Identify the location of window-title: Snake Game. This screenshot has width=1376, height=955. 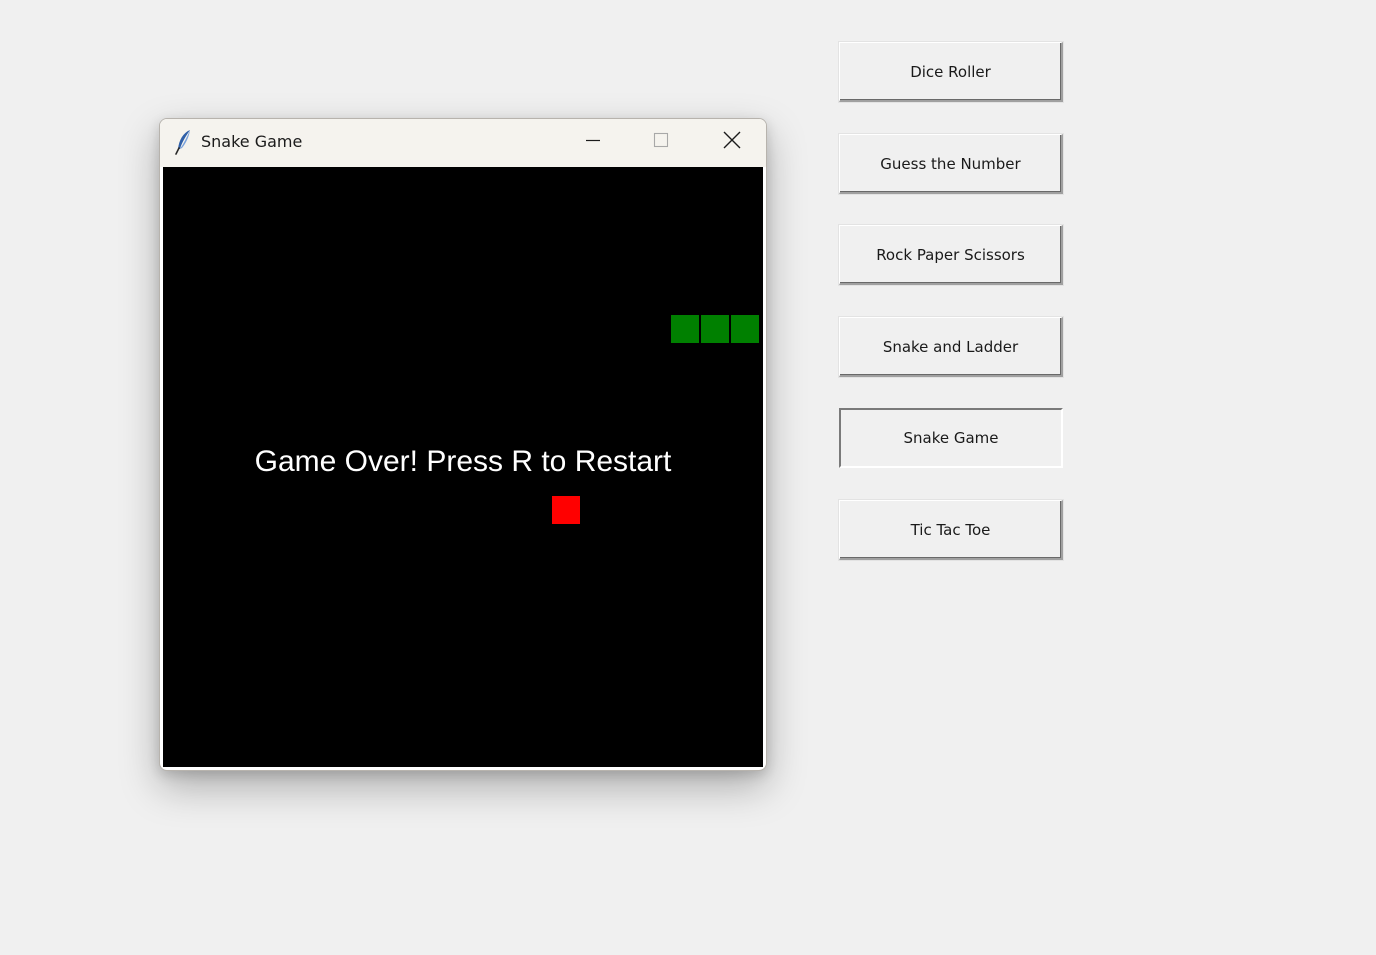
(252, 141).